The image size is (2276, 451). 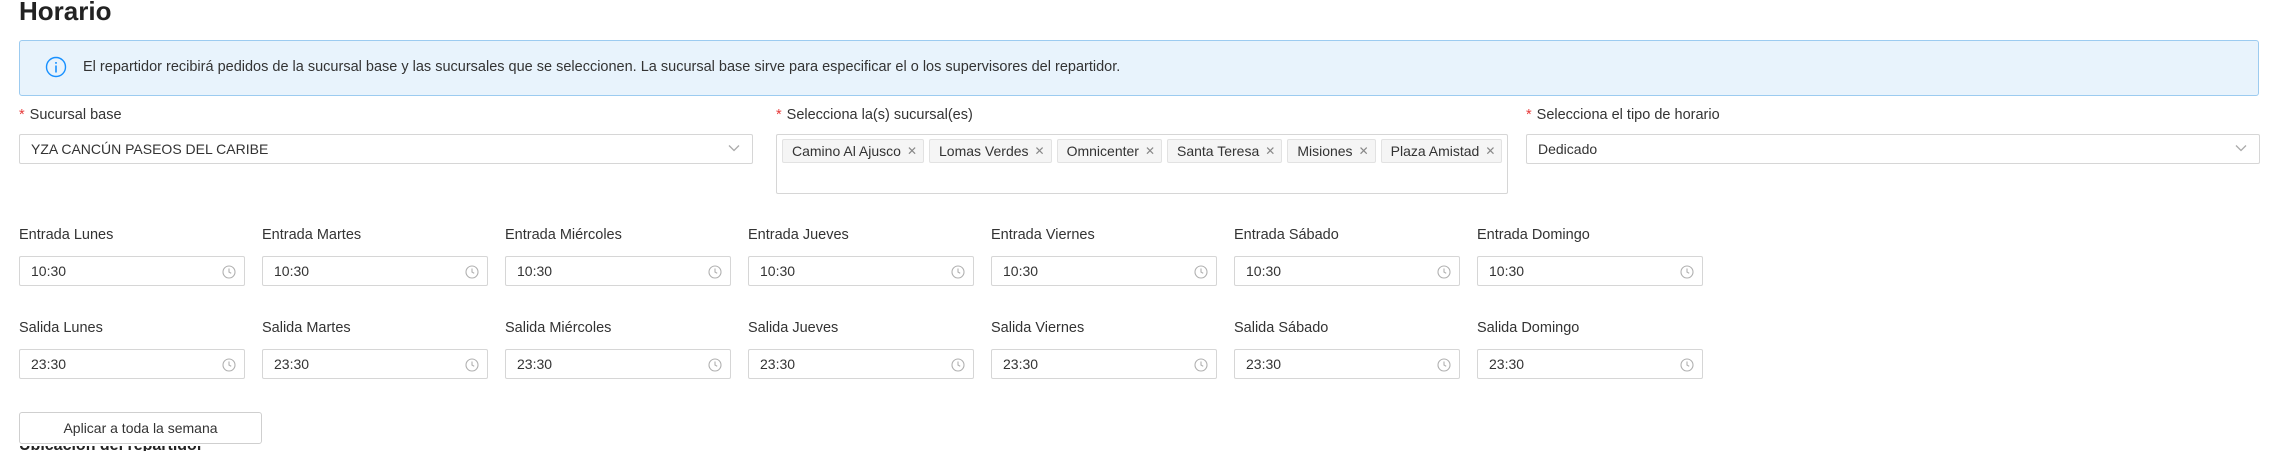 I want to click on branches-label: * Selecciona la(s) sucursal(es), so click(x=874, y=115).